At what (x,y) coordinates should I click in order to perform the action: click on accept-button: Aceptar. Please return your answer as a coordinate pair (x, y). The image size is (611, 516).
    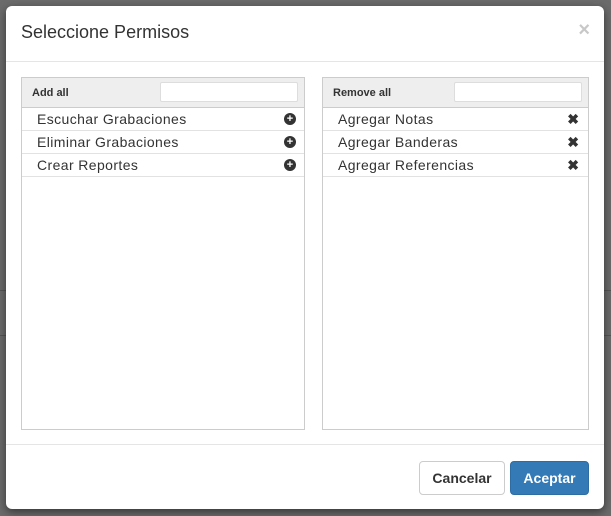
    Looking at the image, I should click on (549, 478).